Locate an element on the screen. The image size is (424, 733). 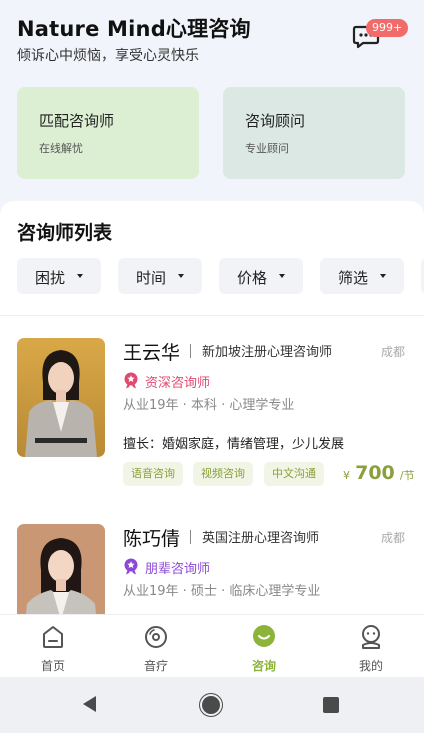
tab-consult: 咨询 is located at coordinates (264, 646).